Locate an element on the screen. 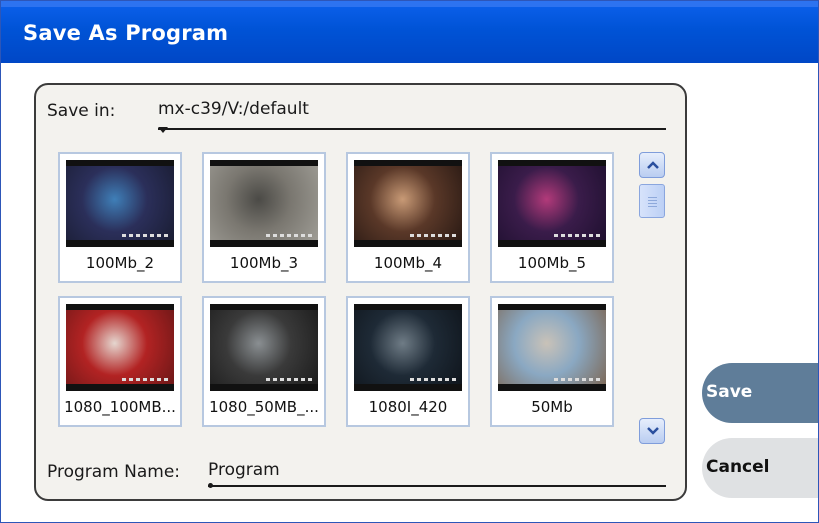  title-bar: Save As Program is located at coordinates (409, 32).